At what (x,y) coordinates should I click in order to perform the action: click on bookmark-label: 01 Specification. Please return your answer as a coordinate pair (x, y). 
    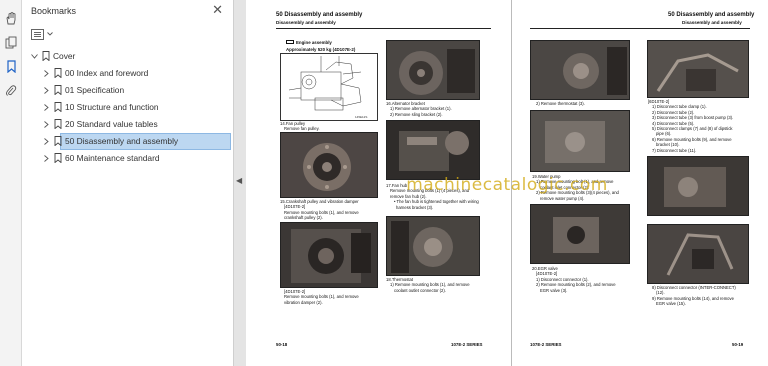
    Looking at the image, I should click on (95, 90).